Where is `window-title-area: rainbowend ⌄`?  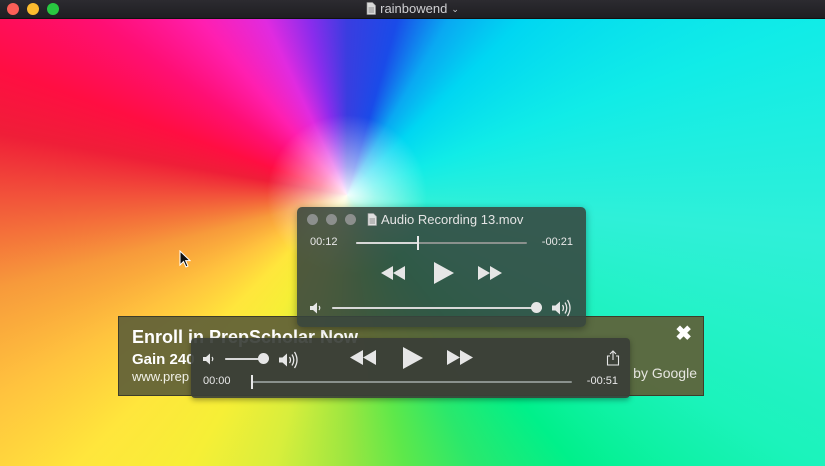
window-title-area: rainbowend ⌄ is located at coordinates (412, 9).